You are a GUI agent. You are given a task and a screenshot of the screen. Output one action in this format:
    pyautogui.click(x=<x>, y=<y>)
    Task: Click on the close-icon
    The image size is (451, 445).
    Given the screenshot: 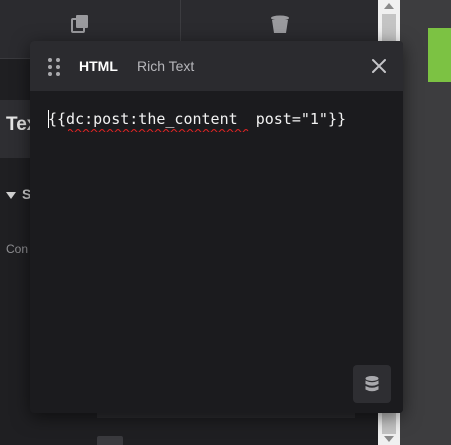 What is the action you would take?
    pyautogui.click(x=379, y=66)
    